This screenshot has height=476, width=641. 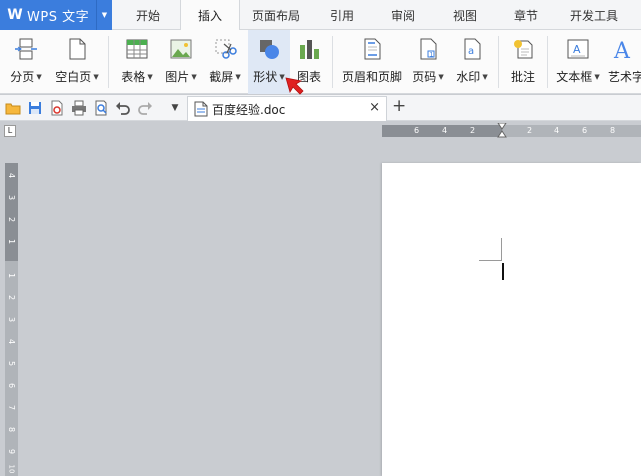 I want to click on app-caret-icon: ▼, so click(x=104, y=15).